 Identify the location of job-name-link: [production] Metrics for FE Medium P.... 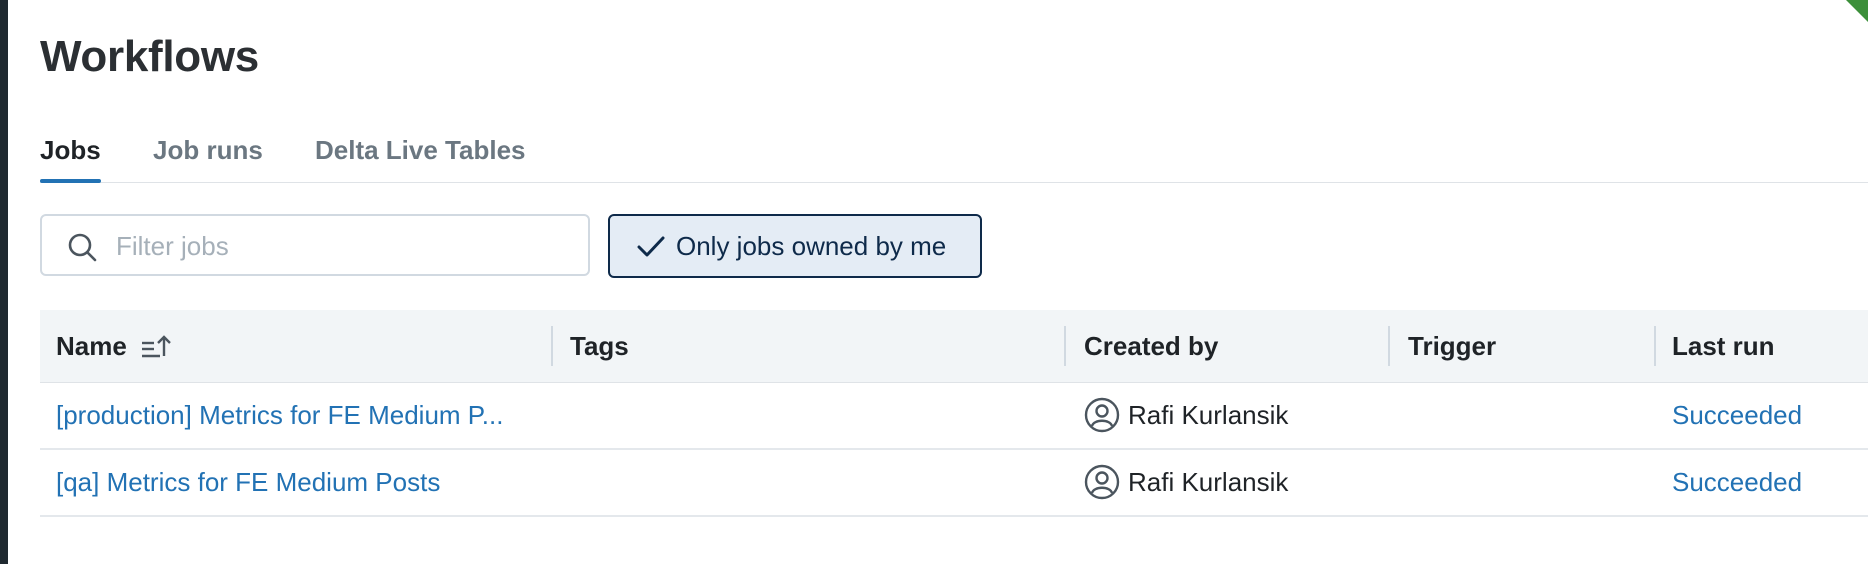
(279, 415).